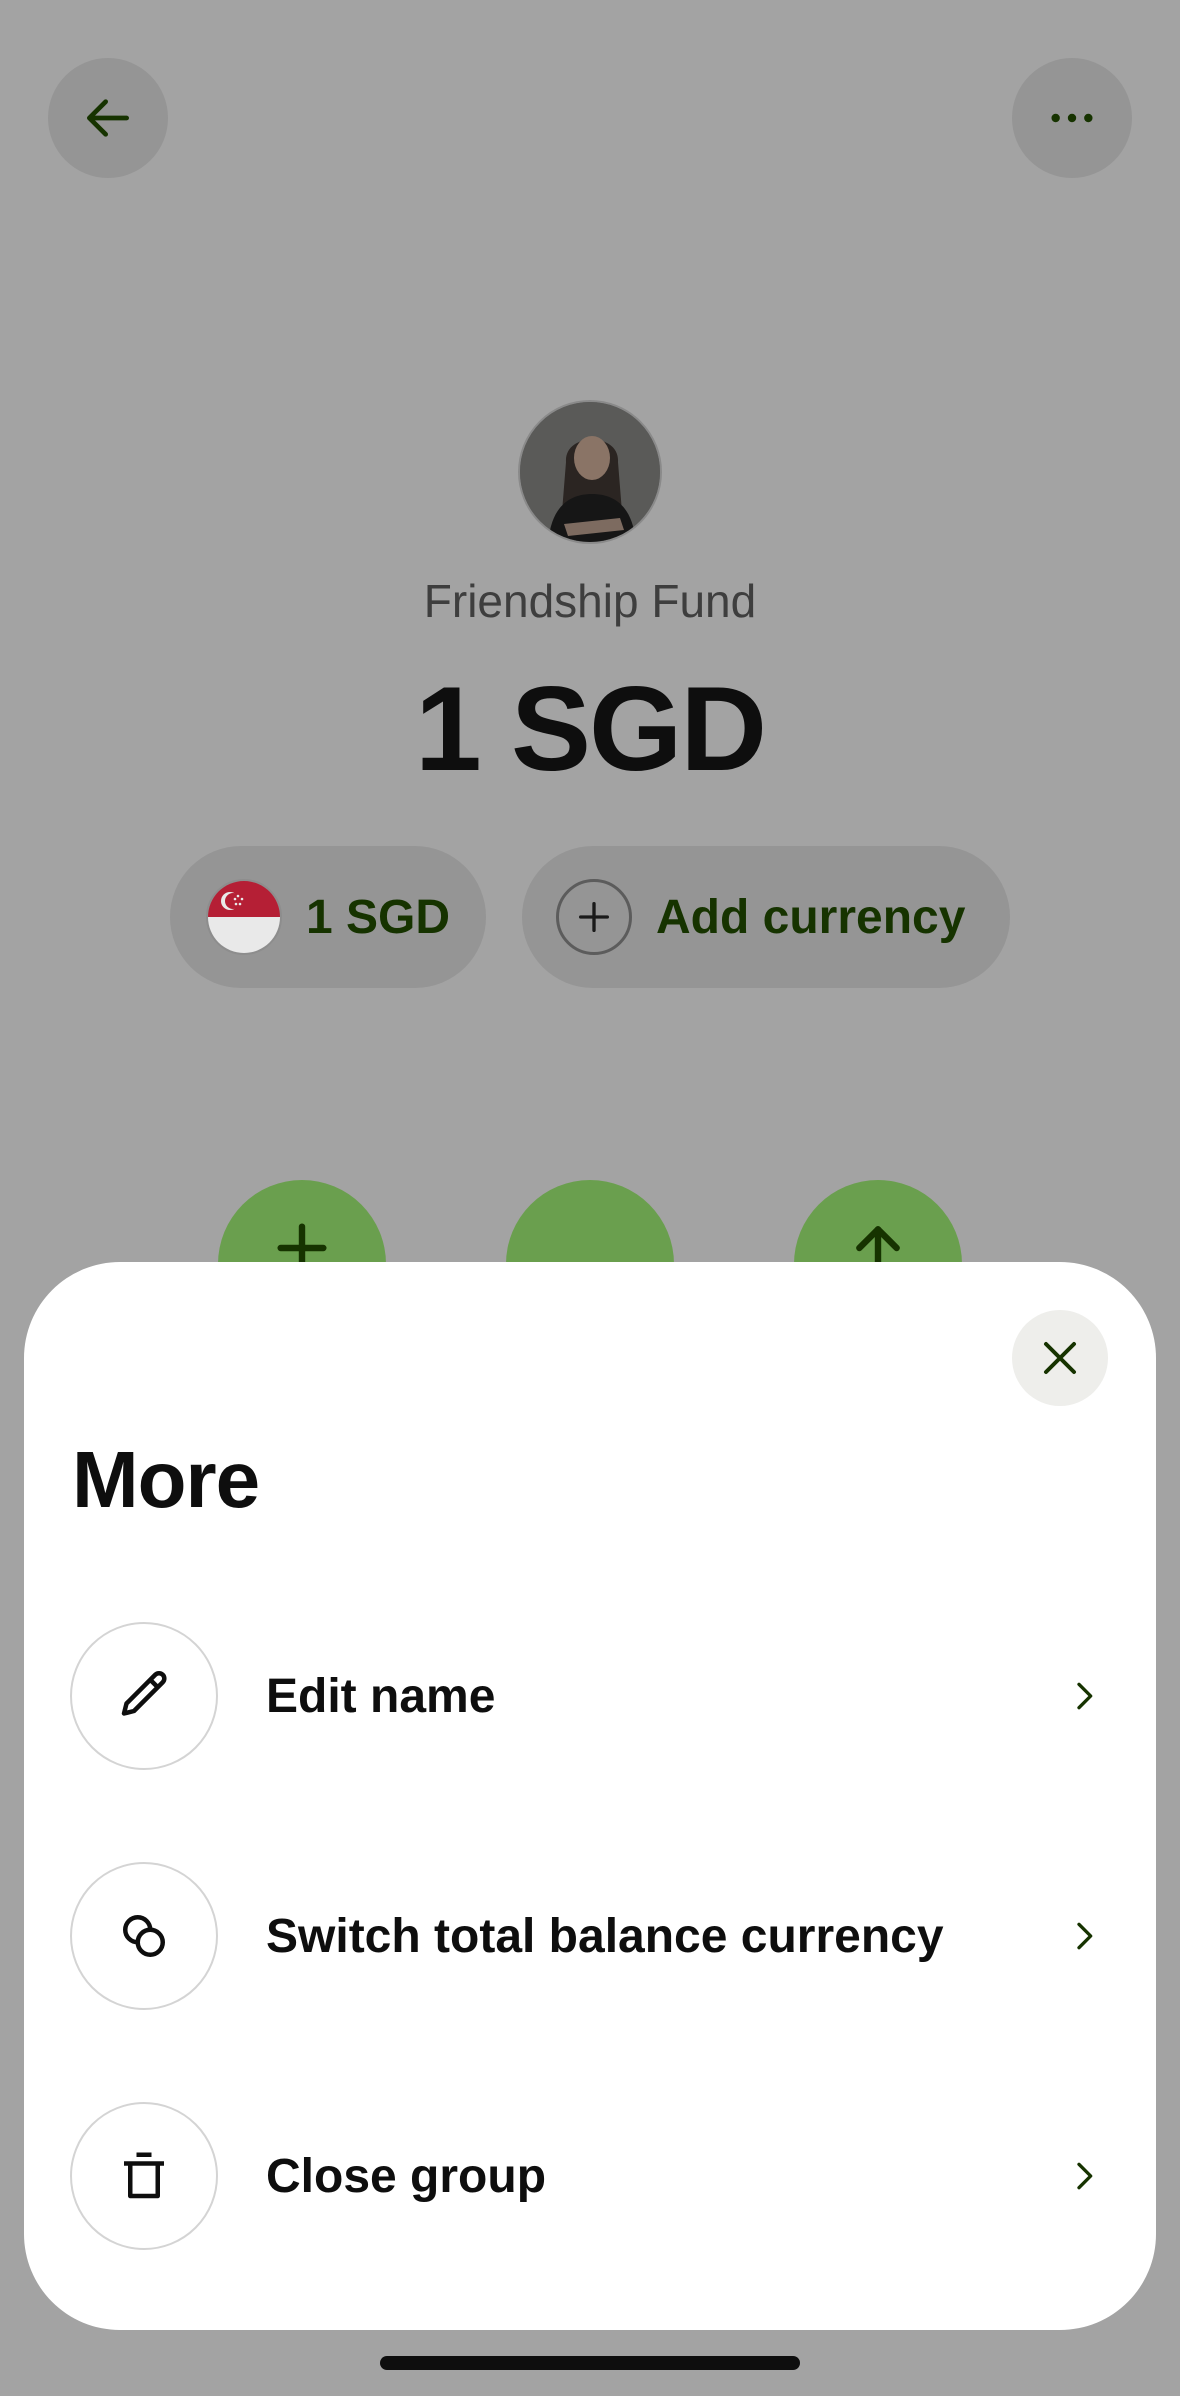  I want to click on edit-name-icon-circle, so click(144, 1696).